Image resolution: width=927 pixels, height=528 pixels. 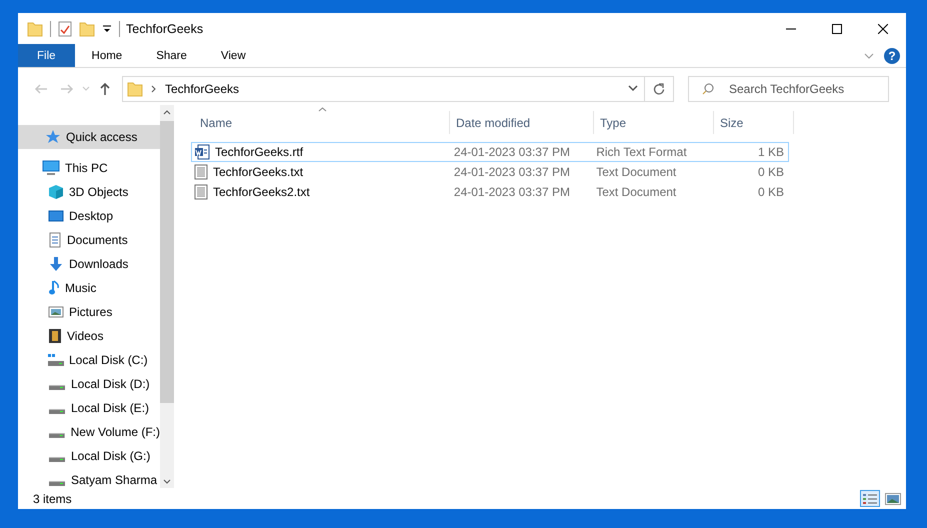 What do you see at coordinates (56, 312) in the screenshot?
I see `picture-icon` at bounding box center [56, 312].